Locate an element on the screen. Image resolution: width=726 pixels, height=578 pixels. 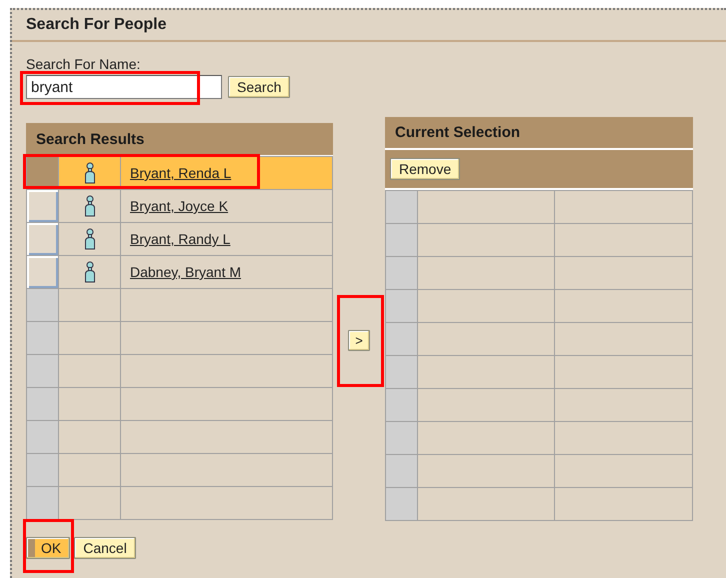
dialog-title: Search For People is located at coordinates (369, 26).